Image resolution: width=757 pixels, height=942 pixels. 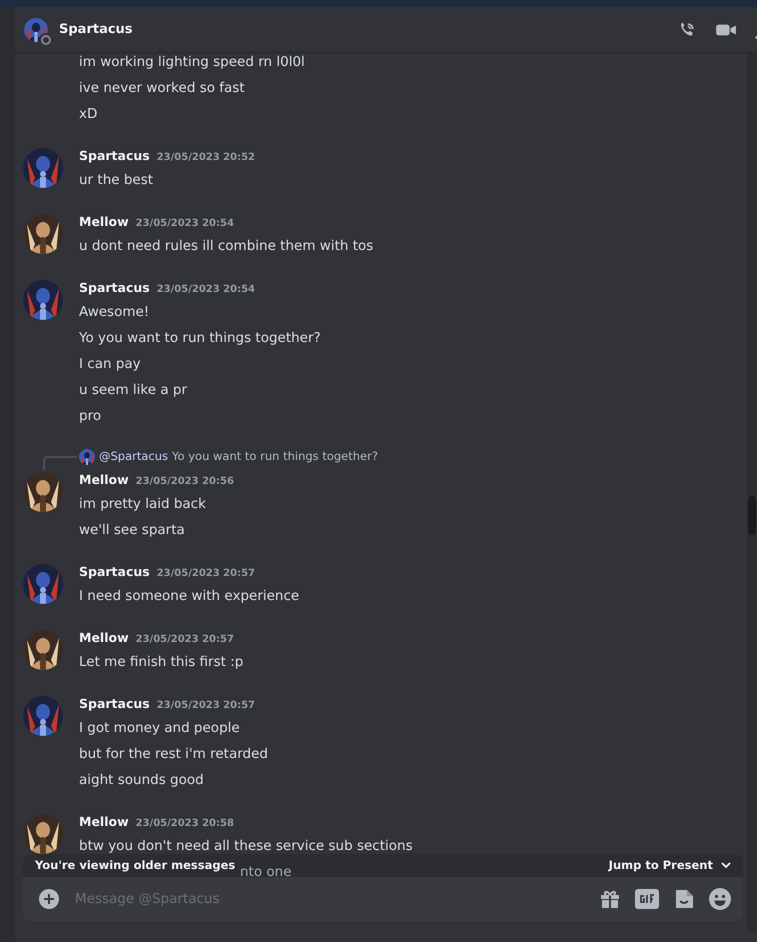 What do you see at coordinates (275, 457) in the screenshot?
I see `reply-preview: Yo you want to run things together?` at bounding box center [275, 457].